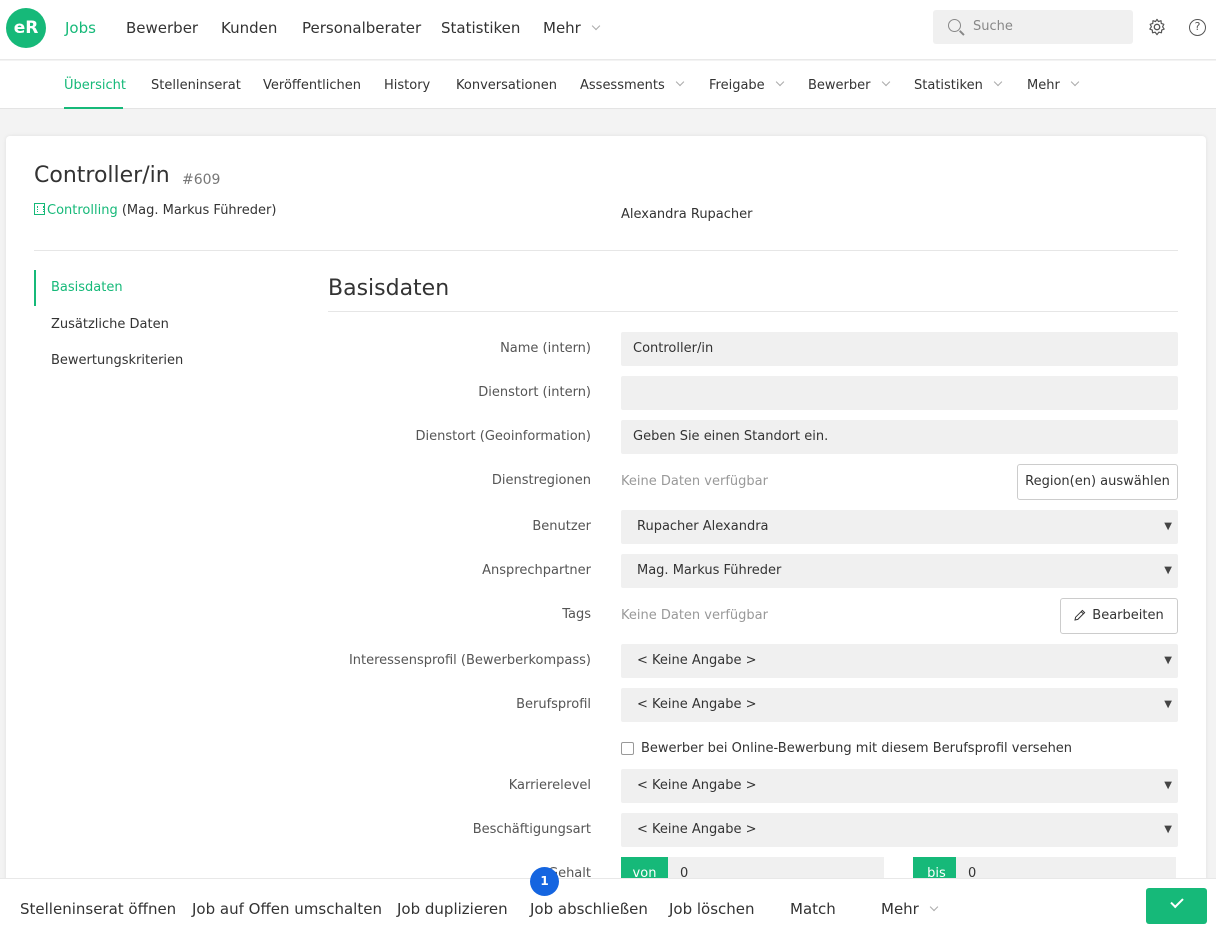 Image resolution: width=1216 pixels, height=934 pixels. I want to click on beschaeftigung-label: Beschäftigungsart, so click(531, 829).